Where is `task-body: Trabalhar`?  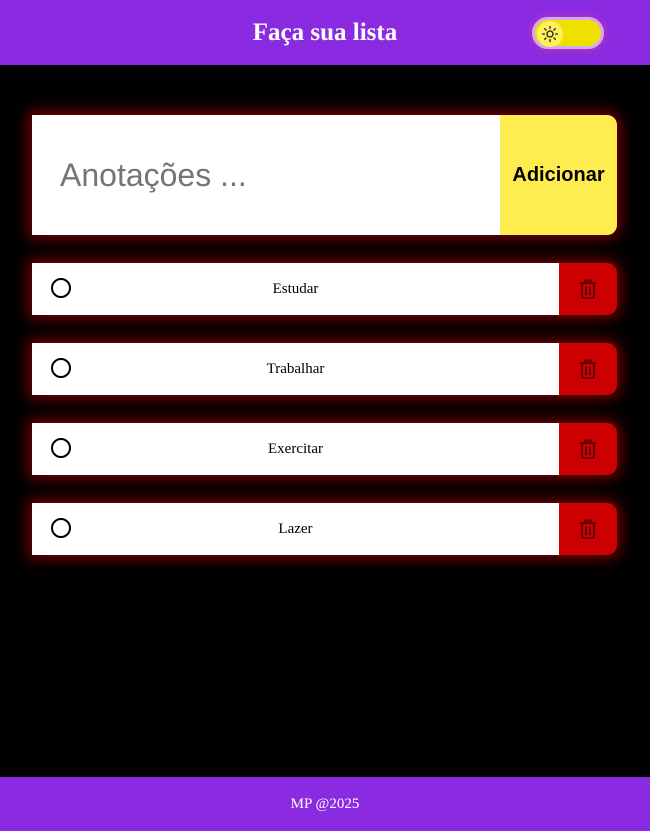 task-body: Trabalhar is located at coordinates (295, 369).